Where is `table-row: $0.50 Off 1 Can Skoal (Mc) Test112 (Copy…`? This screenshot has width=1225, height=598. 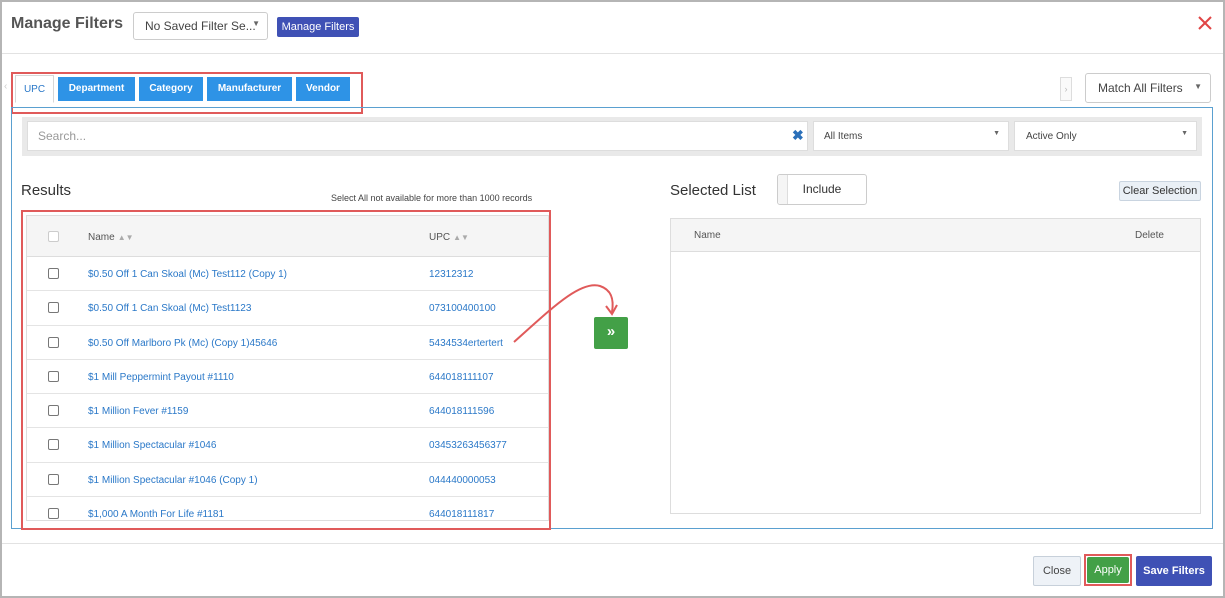 table-row: $0.50 Off 1 Can Skoal (Mc) Test112 (Copy… is located at coordinates (287, 274).